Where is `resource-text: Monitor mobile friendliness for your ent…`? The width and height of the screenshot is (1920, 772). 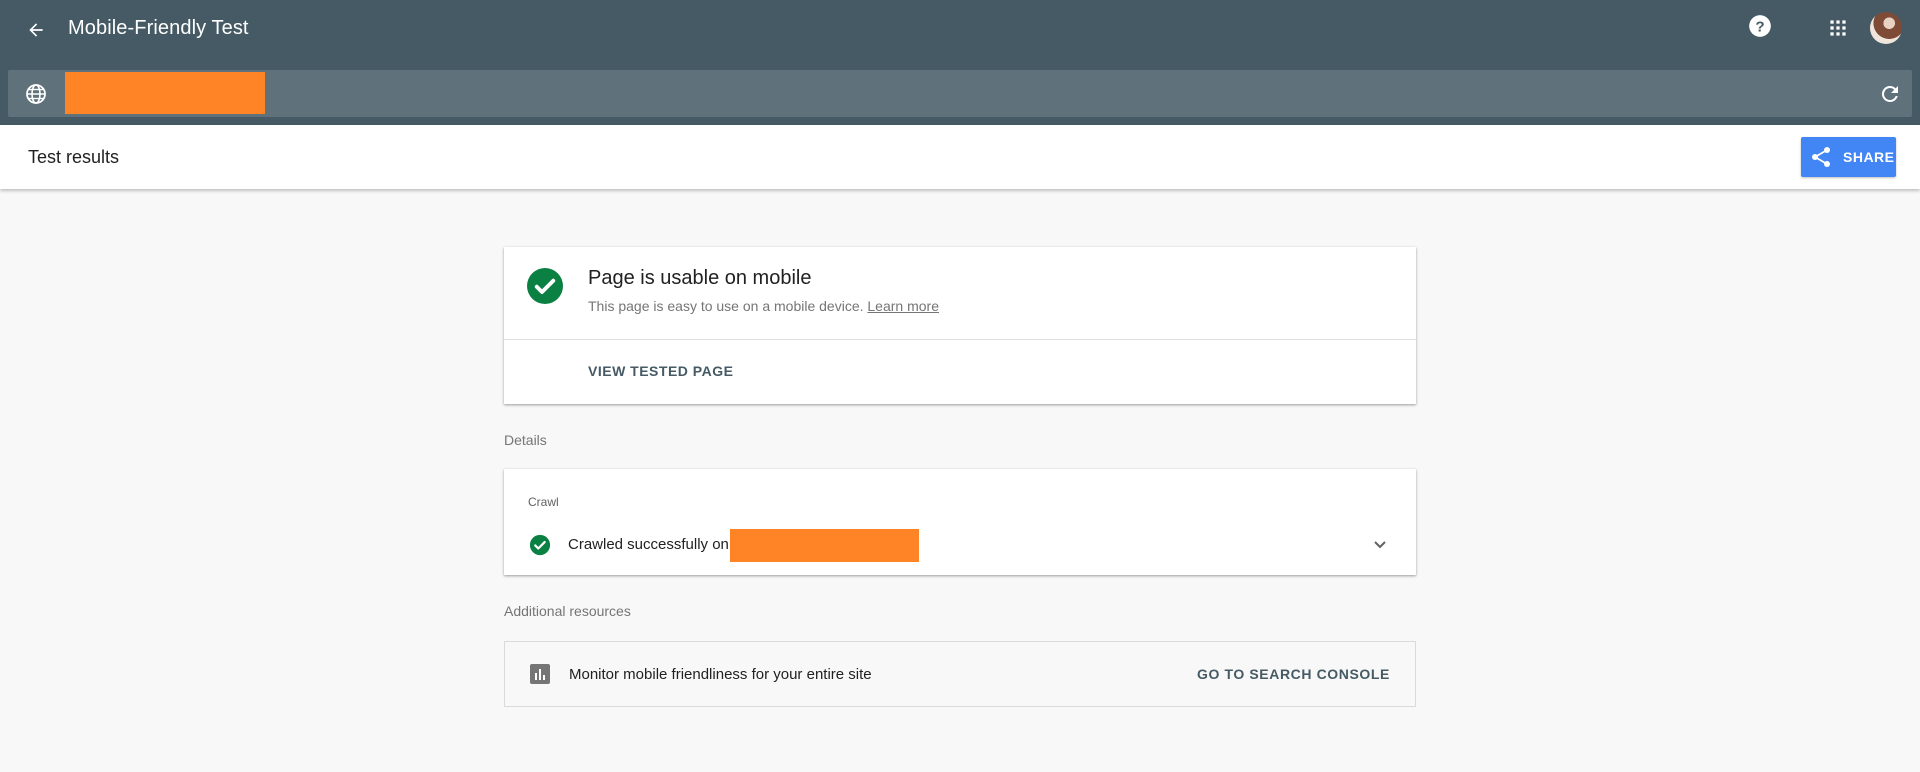 resource-text: Monitor mobile friendliness for your ent… is located at coordinates (720, 674).